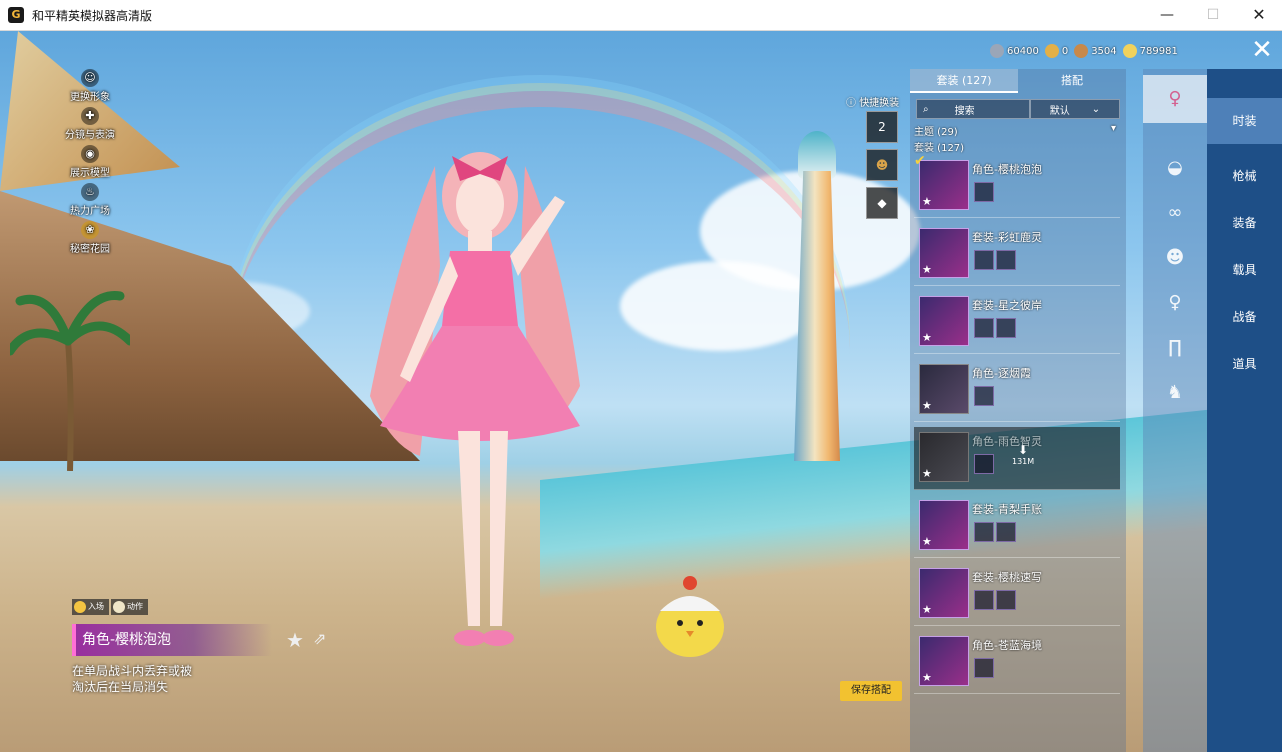  What do you see at coordinates (1007, 305) in the screenshot?
I see `item-name: 套装-星之彼岸` at bounding box center [1007, 305].